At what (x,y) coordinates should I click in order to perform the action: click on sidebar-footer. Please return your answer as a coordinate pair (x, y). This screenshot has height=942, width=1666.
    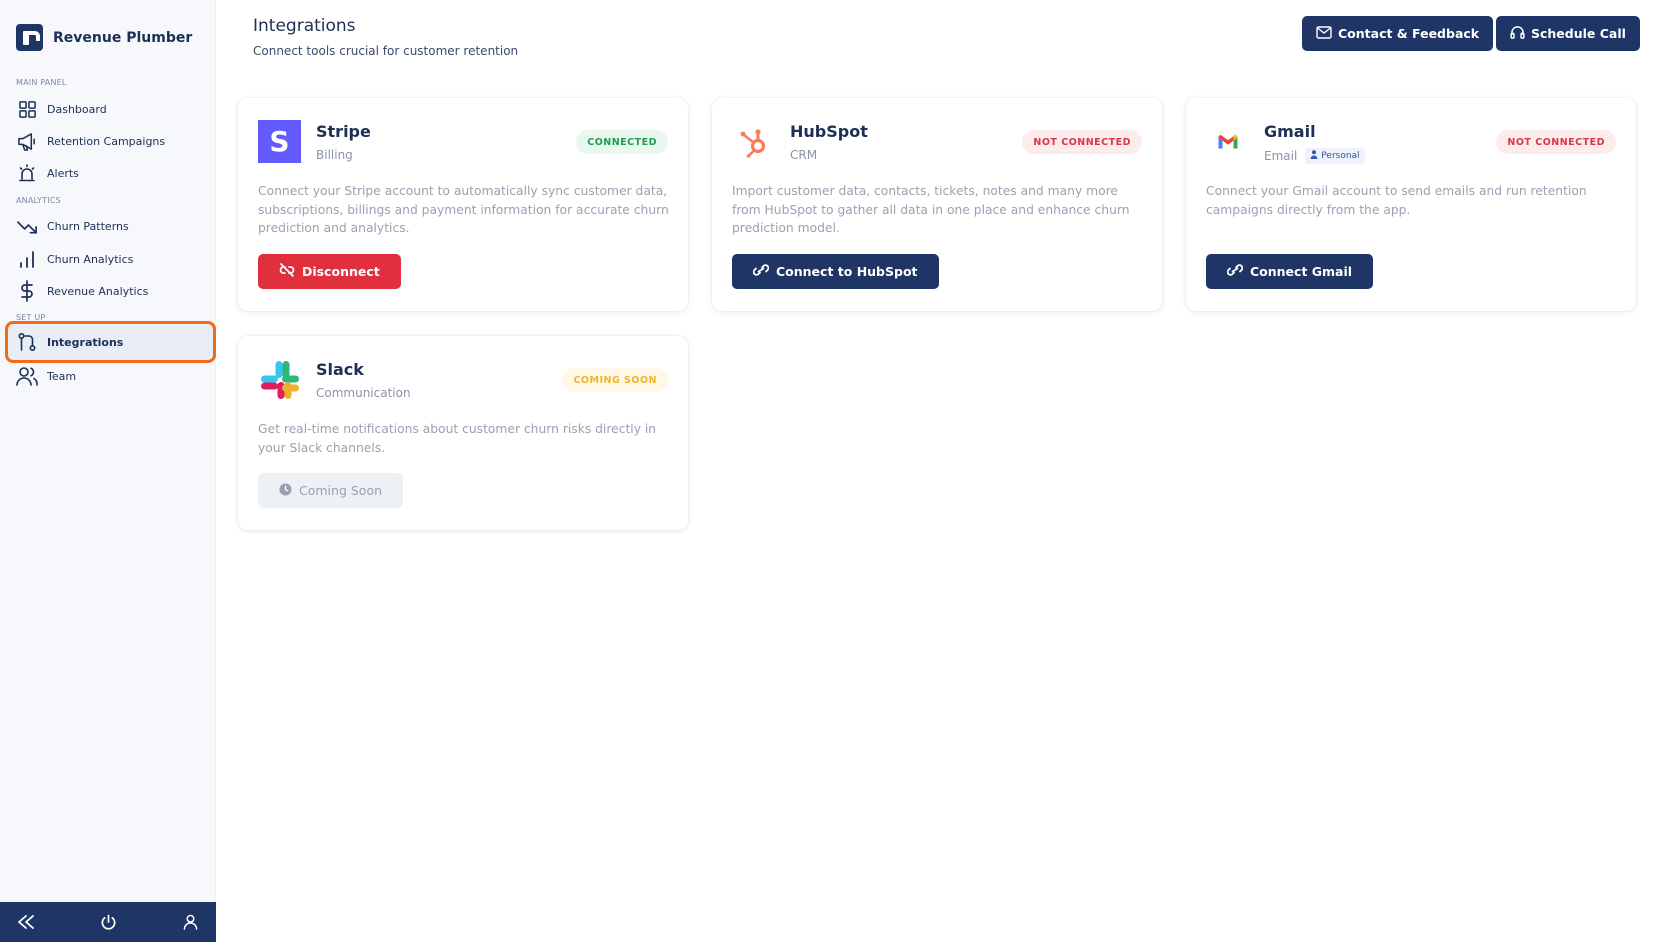
    Looking at the image, I should click on (108, 922).